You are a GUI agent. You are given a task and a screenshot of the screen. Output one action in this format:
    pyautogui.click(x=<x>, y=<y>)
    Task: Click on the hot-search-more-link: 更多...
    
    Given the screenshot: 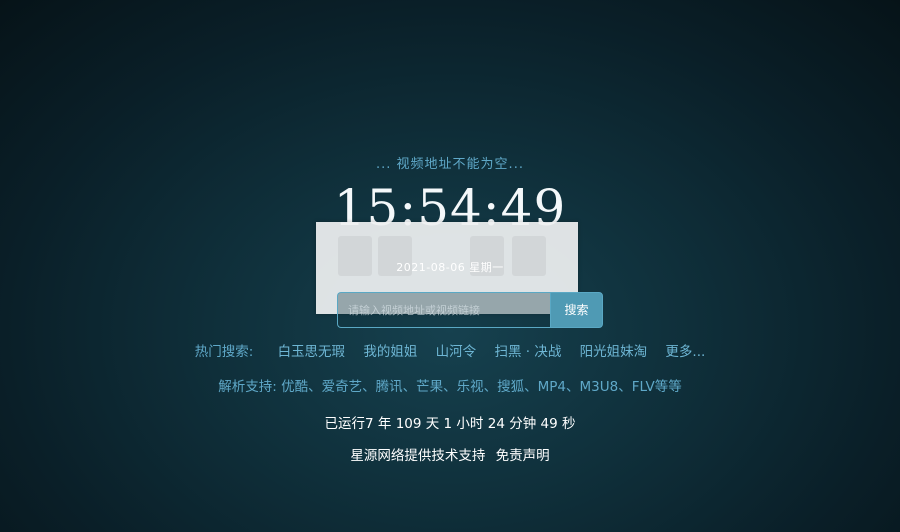 What is the action you would take?
    pyautogui.click(x=685, y=352)
    